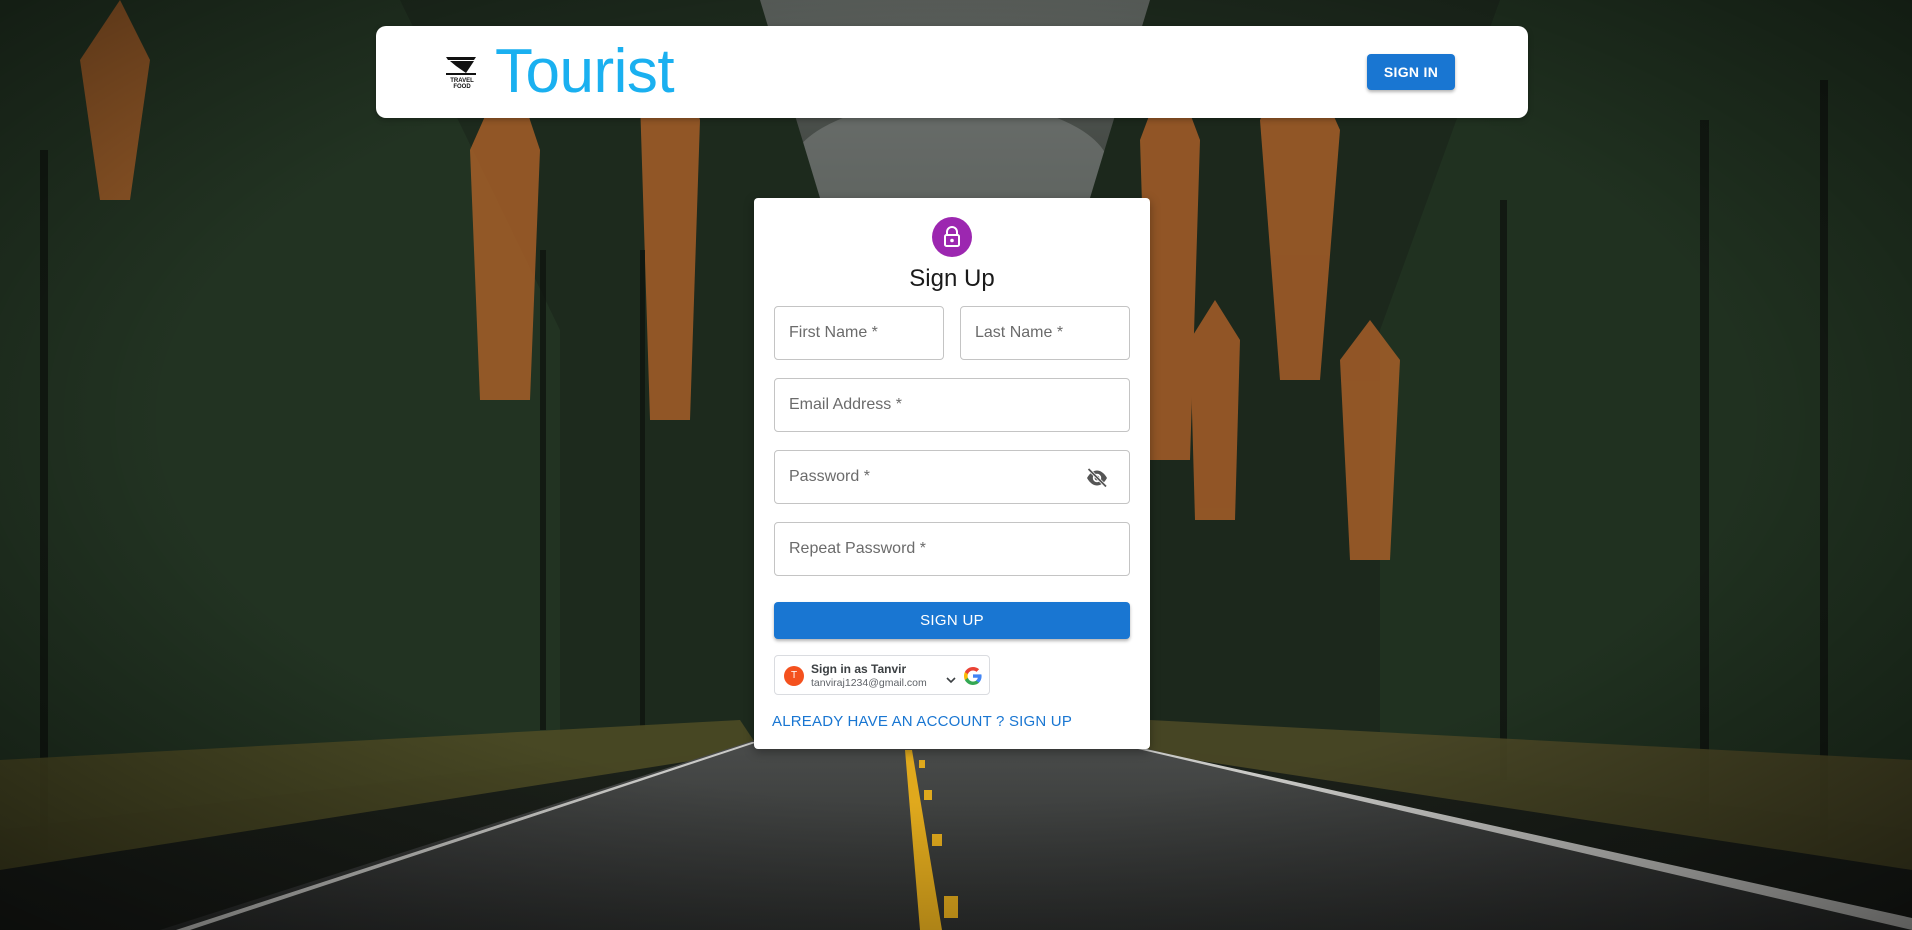  I want to click on logo: TRAVEL FOOD, so click(461, 72).